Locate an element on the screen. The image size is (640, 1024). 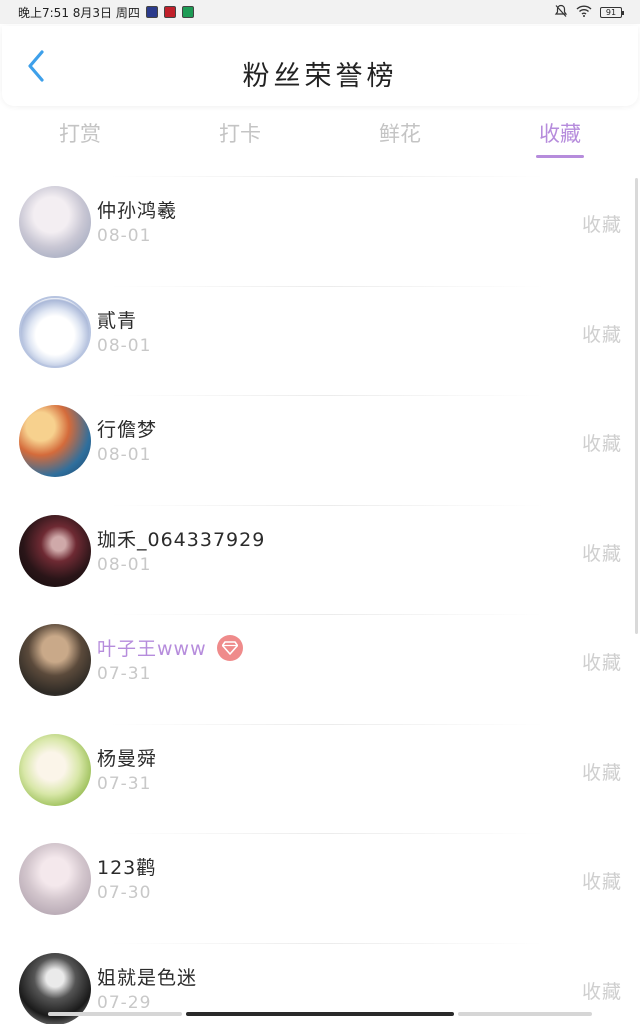
scrollbar is located at coordinates (636, 406).